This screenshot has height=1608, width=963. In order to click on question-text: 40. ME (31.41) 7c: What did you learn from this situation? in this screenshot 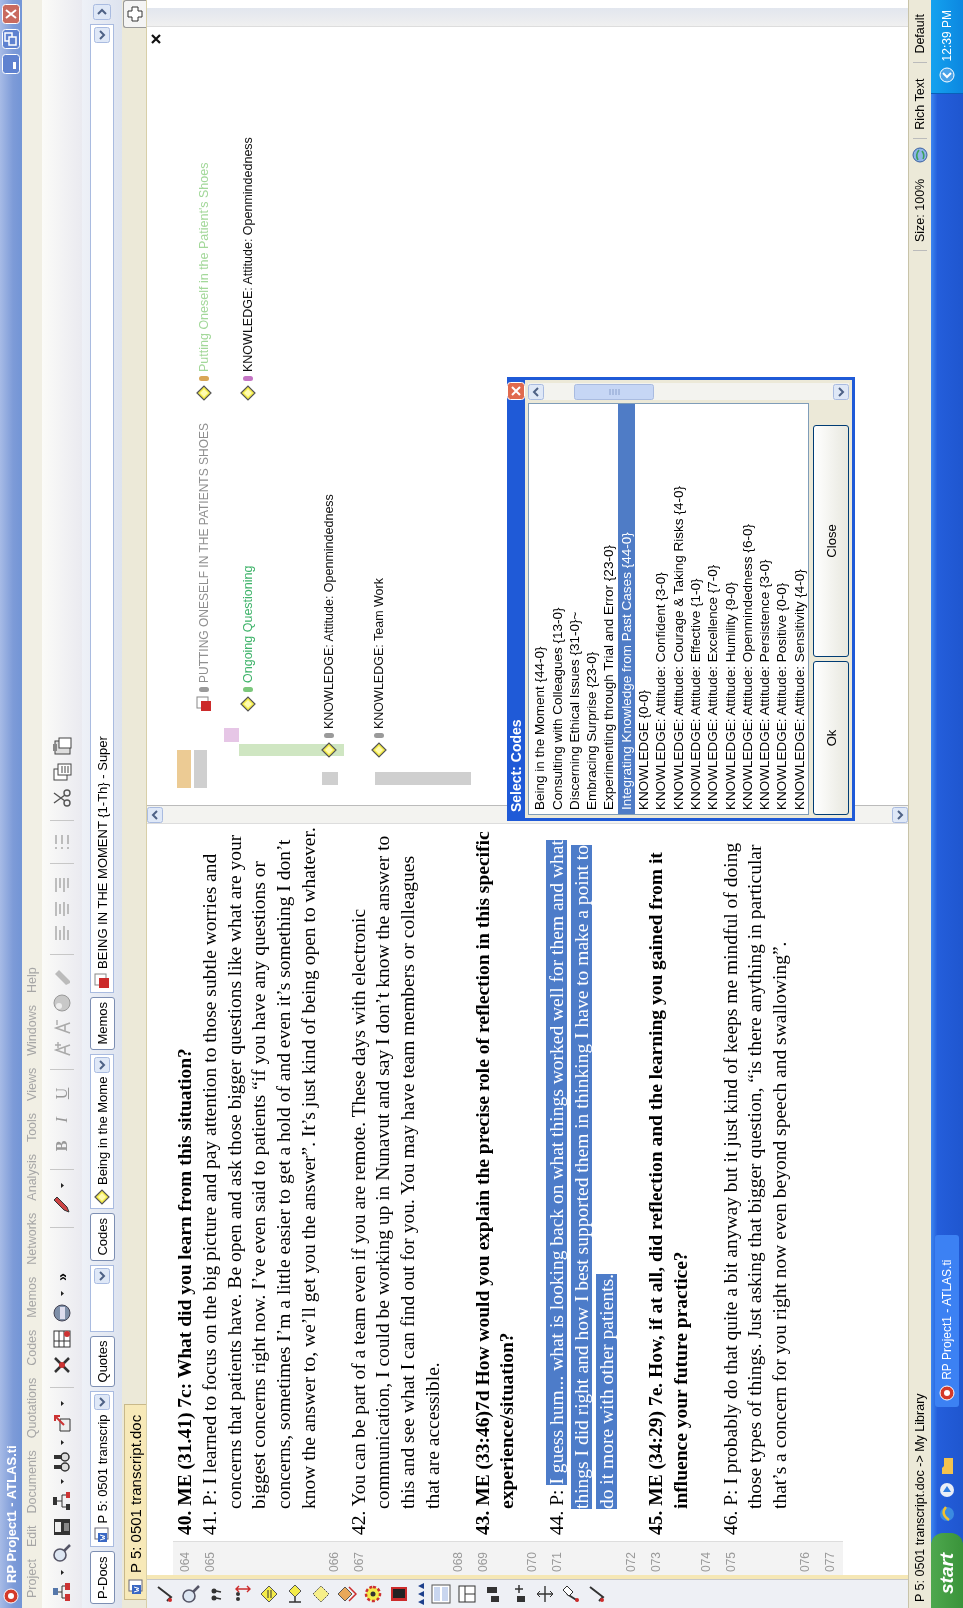, I will do `click(184, 1292)`.